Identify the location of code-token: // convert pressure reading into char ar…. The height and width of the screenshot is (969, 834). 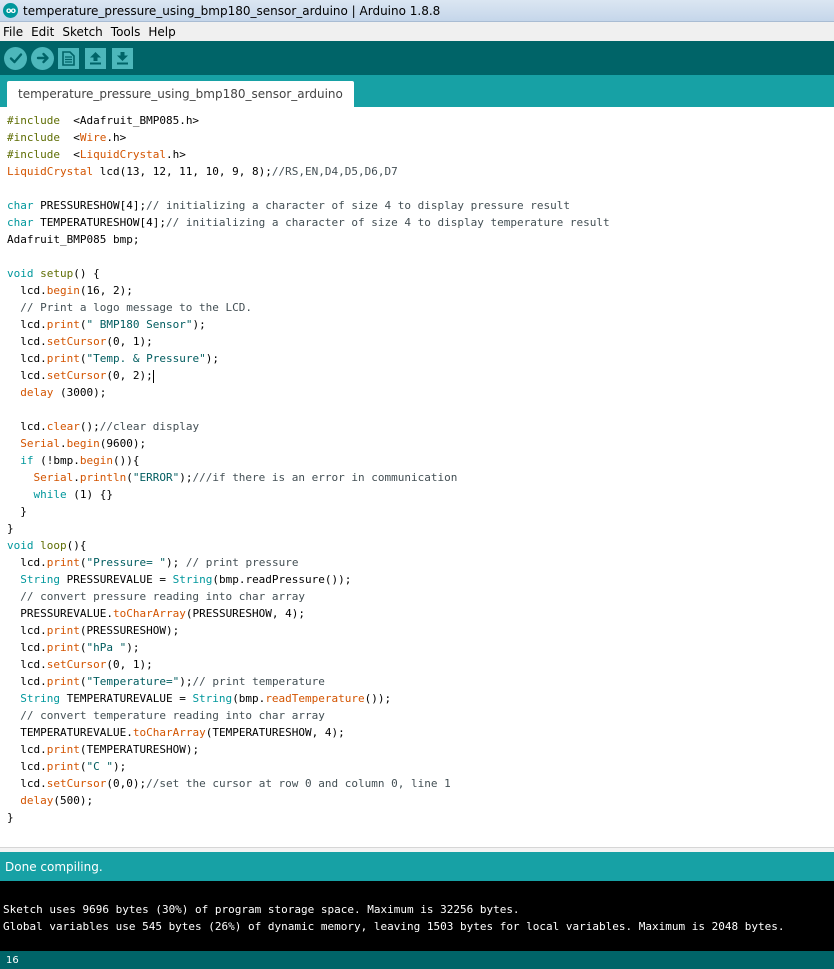
(156, 596).